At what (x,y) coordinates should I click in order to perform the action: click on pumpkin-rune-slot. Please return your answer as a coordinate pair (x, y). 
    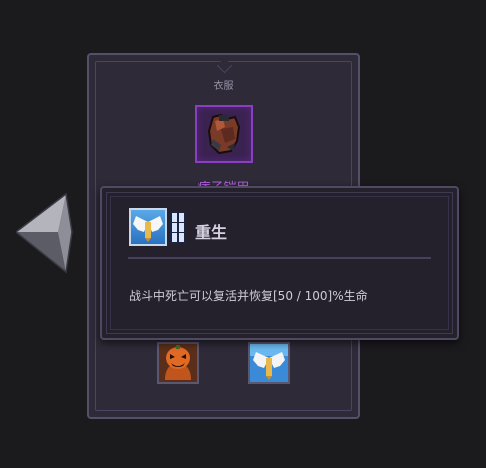
    Looking at the image, I should click on (178, 363).